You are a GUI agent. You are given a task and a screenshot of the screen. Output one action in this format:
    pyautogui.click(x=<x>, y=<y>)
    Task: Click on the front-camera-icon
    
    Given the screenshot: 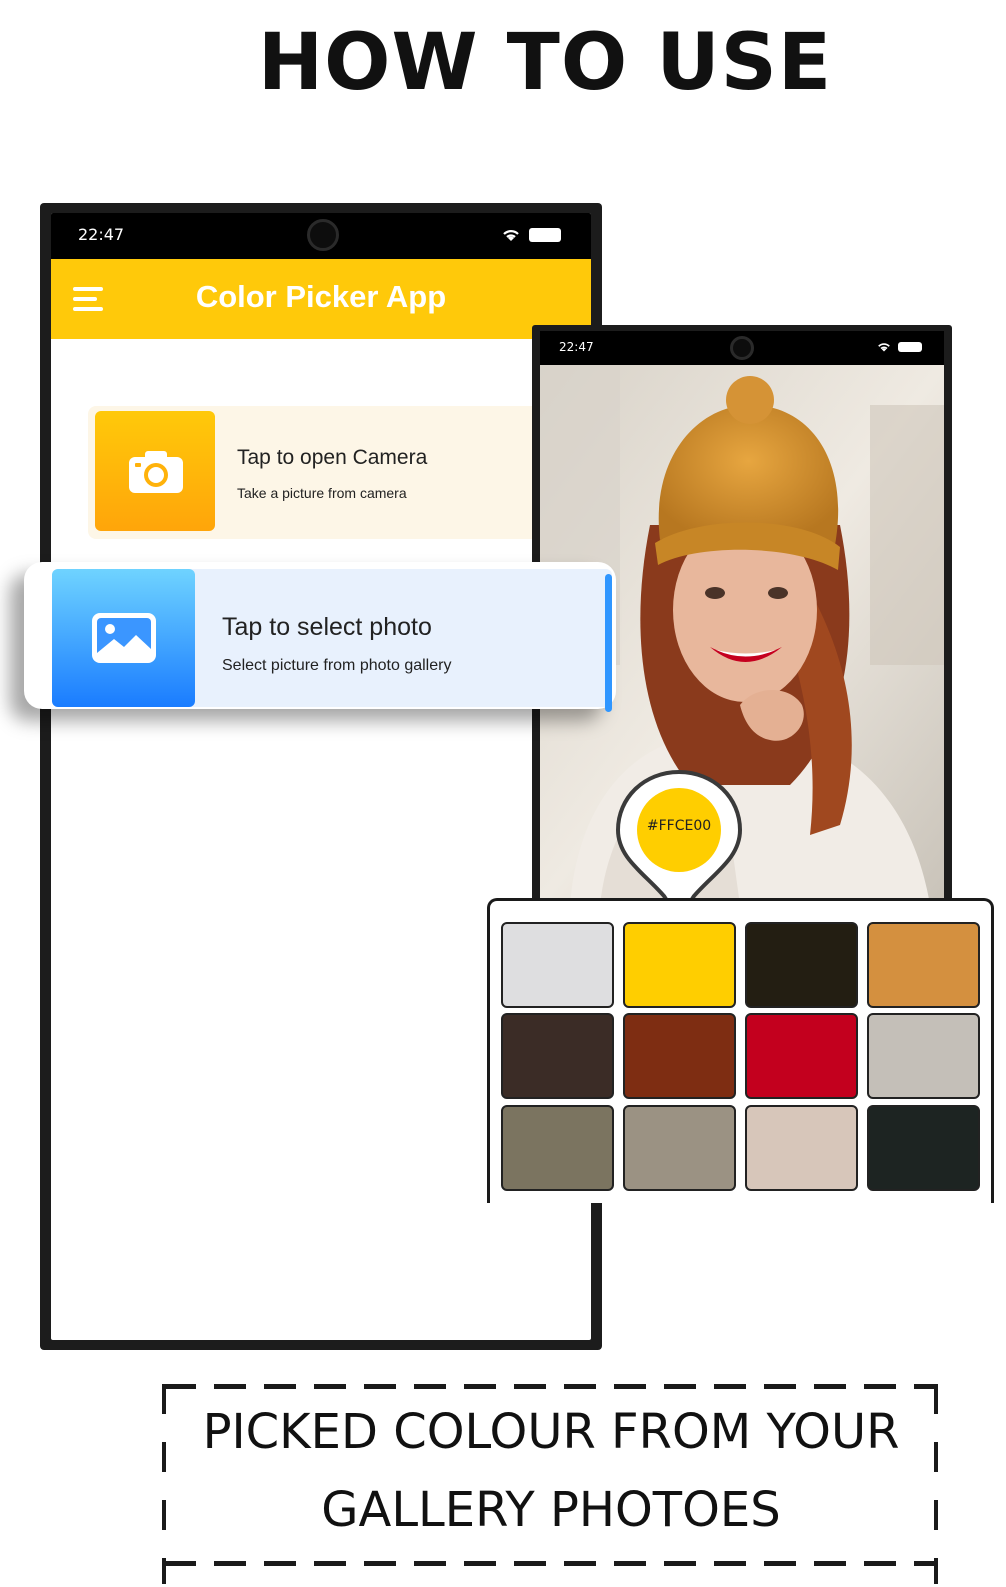 What is the action you would take?
    pyautogui.click(x=323, y=235)
    